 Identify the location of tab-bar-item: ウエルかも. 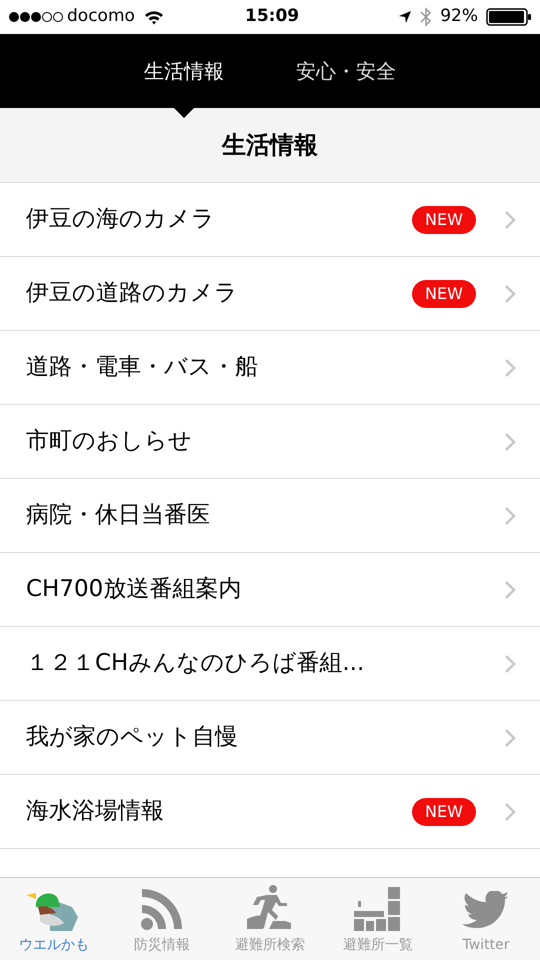
(54, 919).